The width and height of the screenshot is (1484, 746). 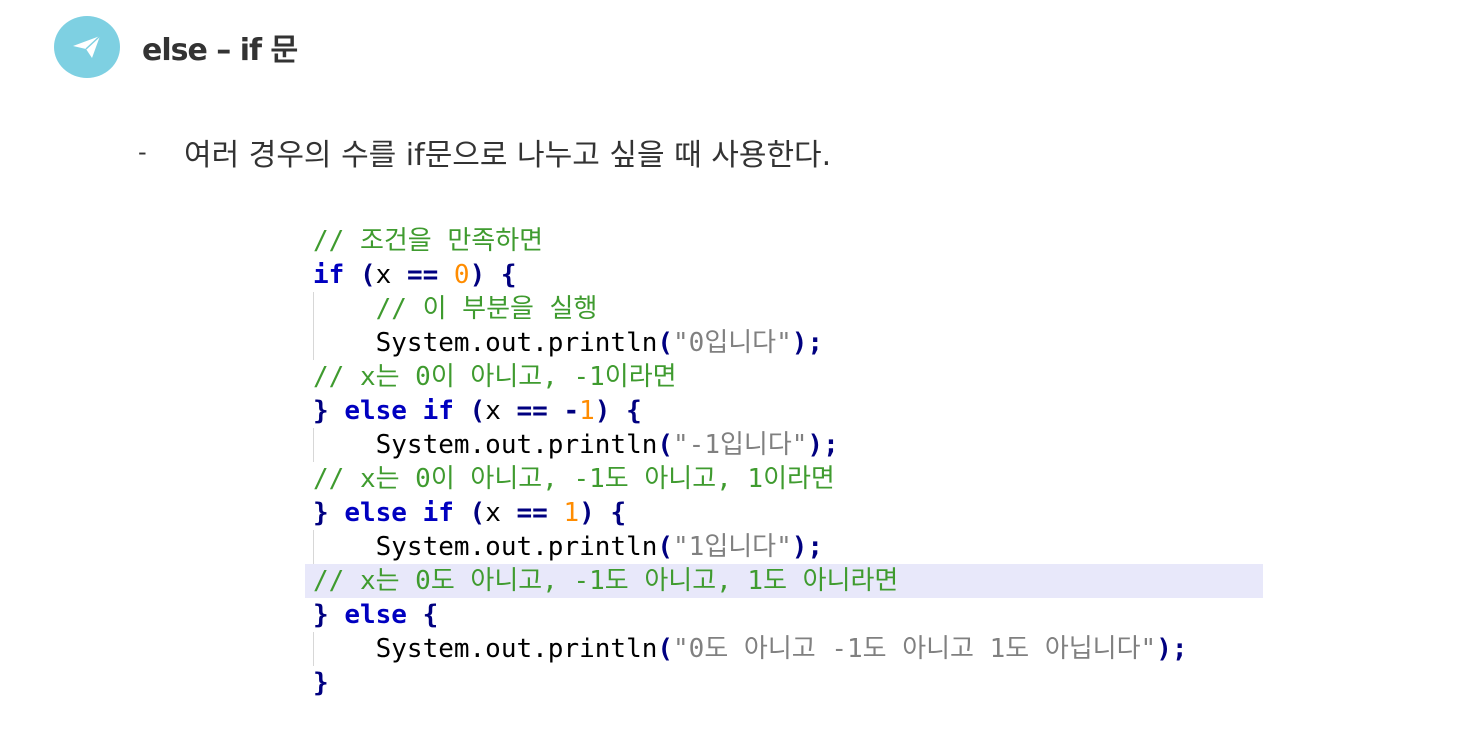 I want to click on code-comment: // 이 부분을 실행, so click(x=455, y=309).